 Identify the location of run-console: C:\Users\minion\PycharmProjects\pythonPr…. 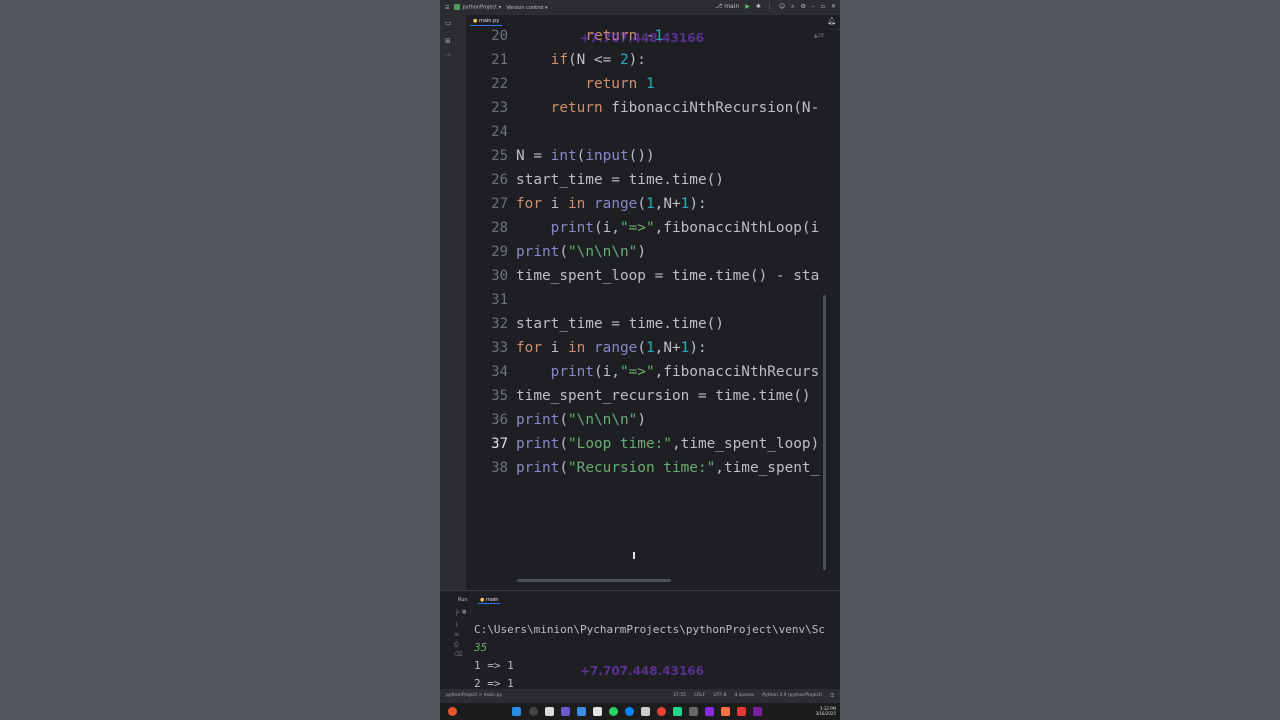
(654, 657).